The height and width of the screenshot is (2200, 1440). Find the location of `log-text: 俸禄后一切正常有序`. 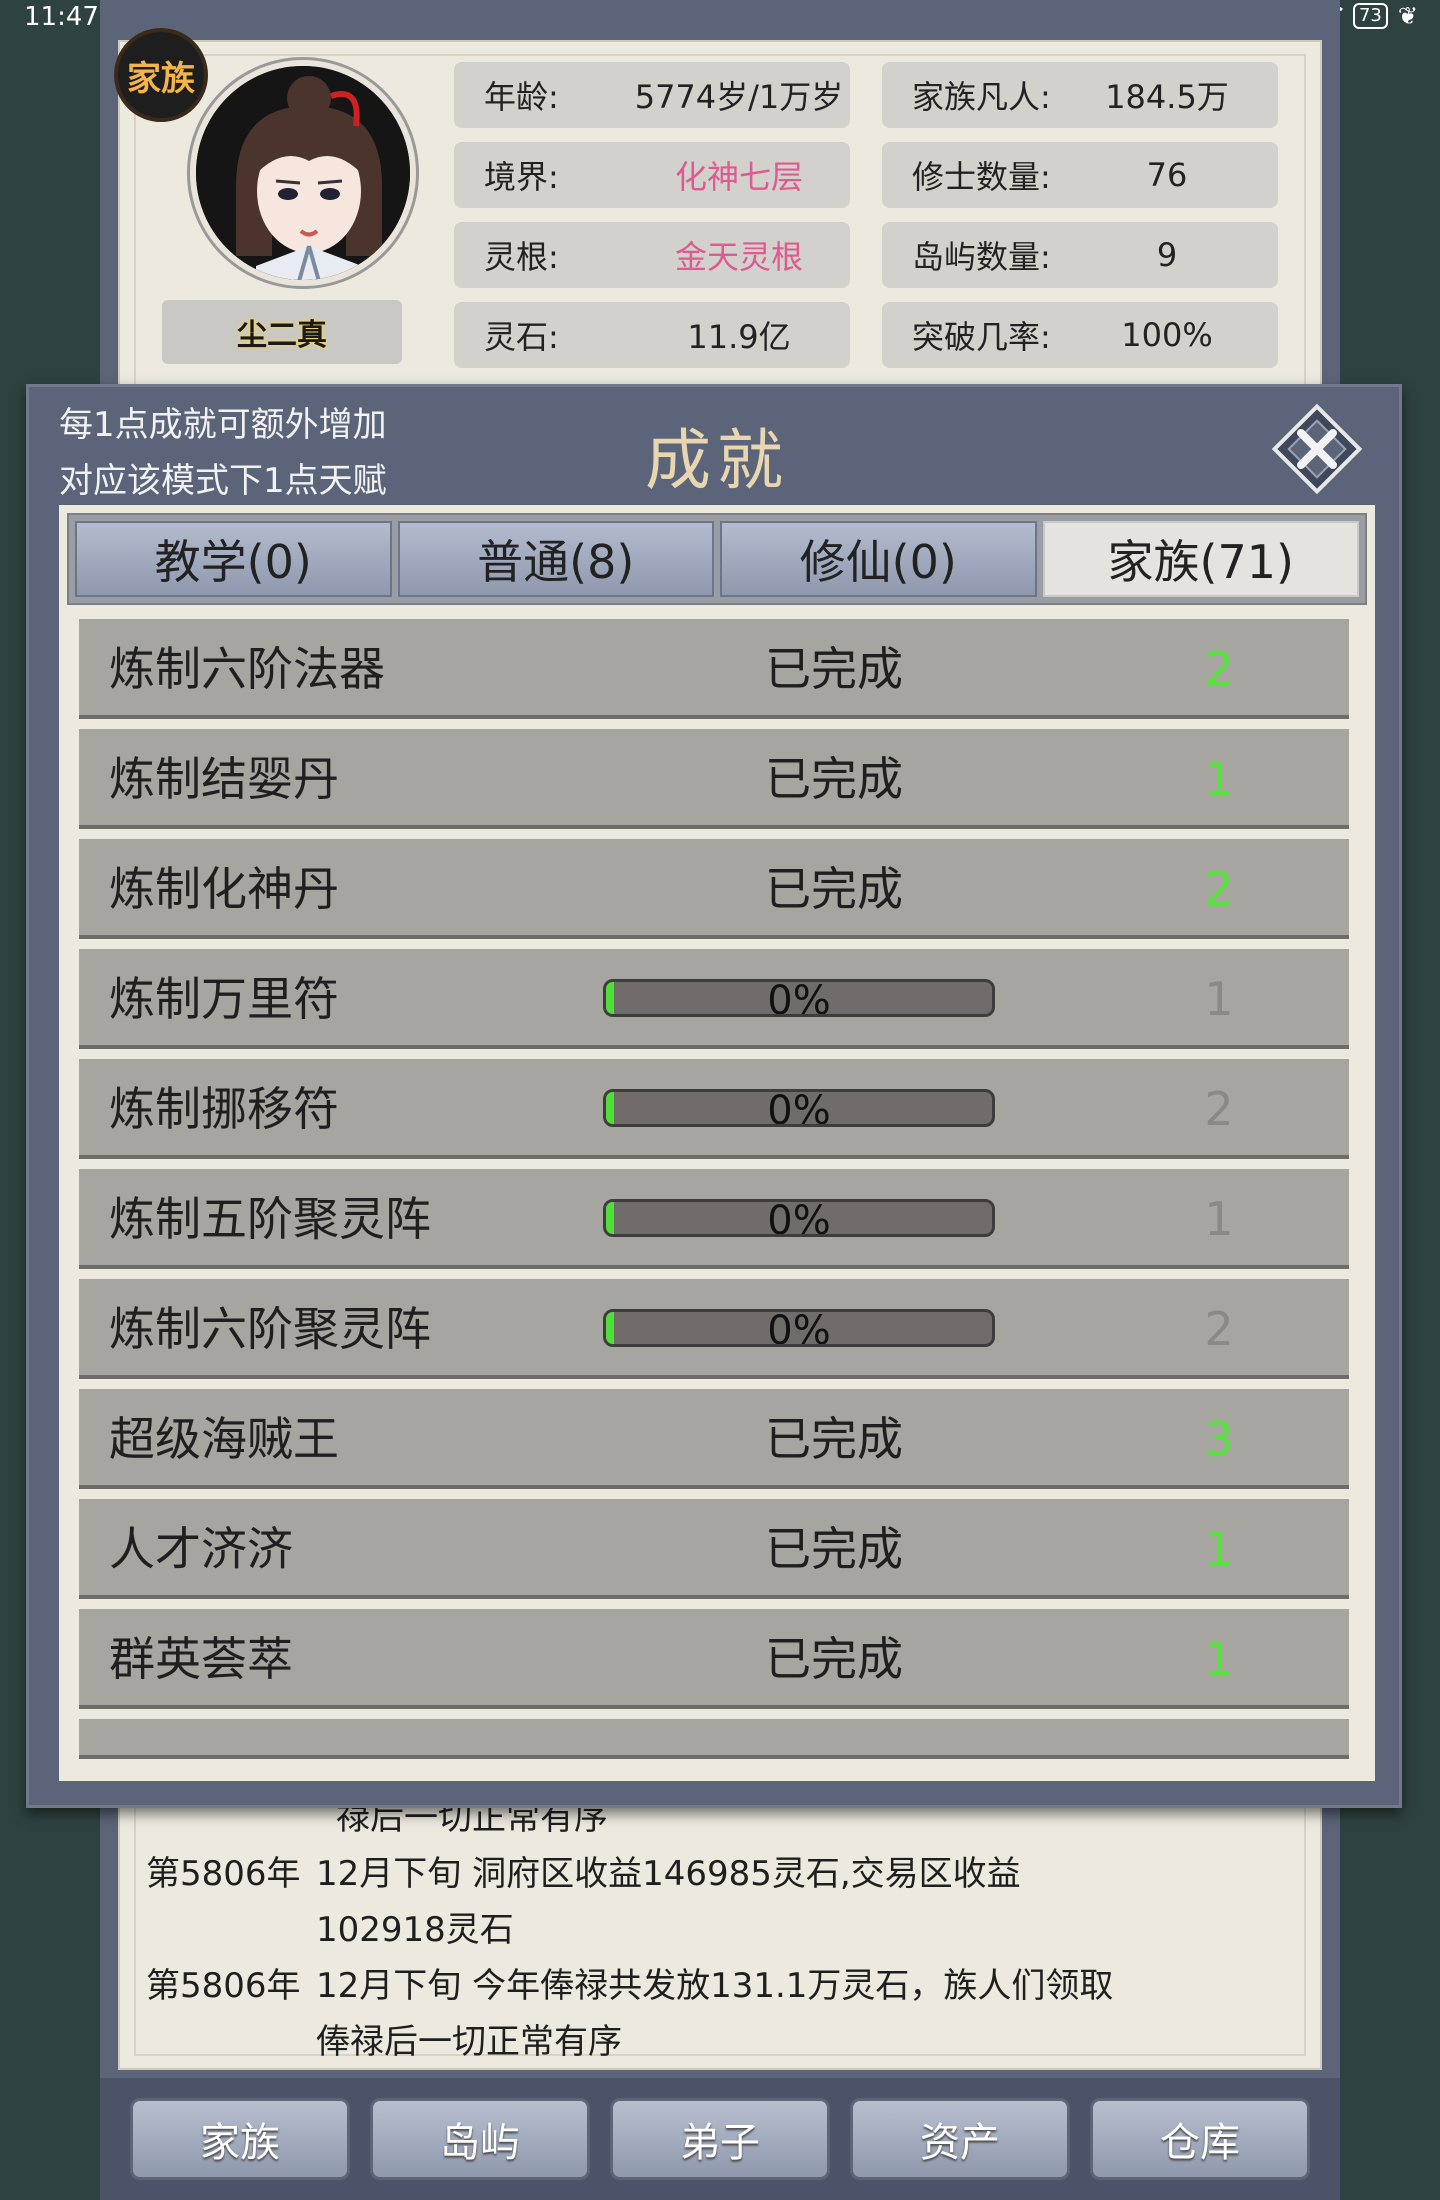

log-text: 俸禄后一切正常有序 is located at coordinates (469, 2042).